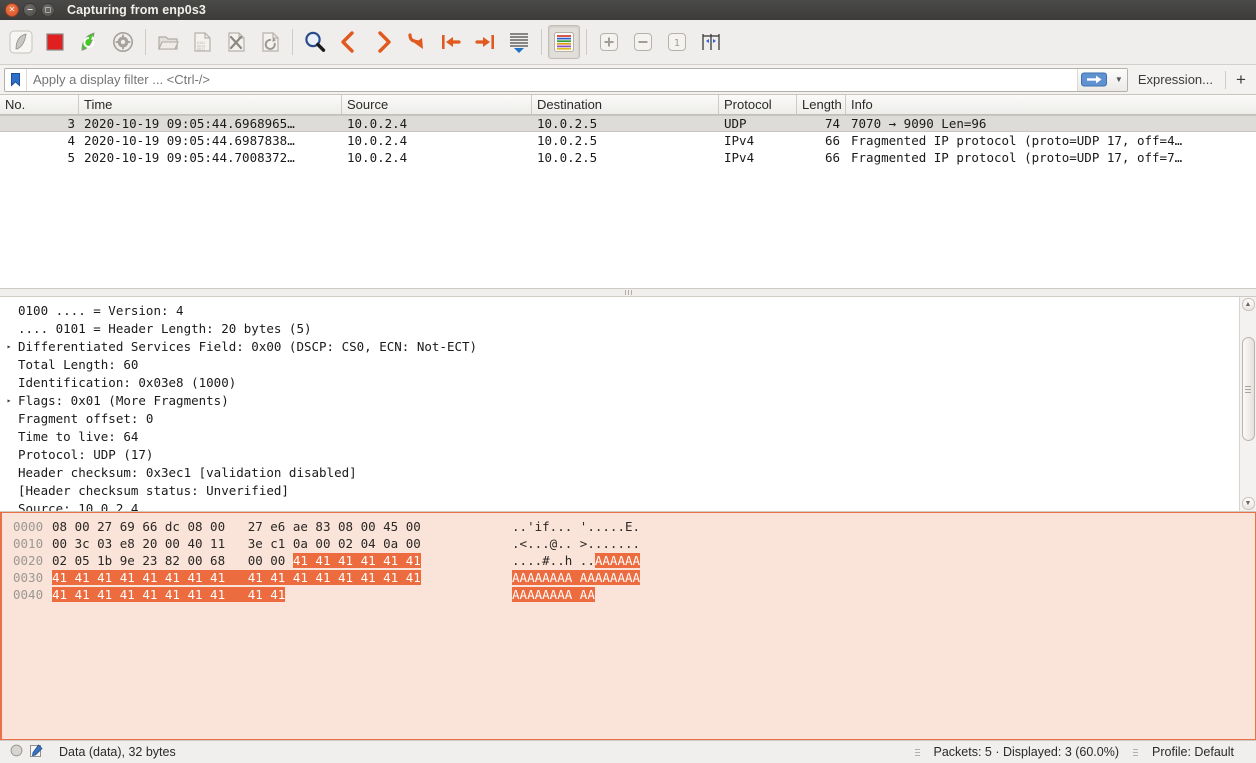 The height and width of the screenshot is (763, 1256). I want to click on column-header-time: Time, so click(210, 104).